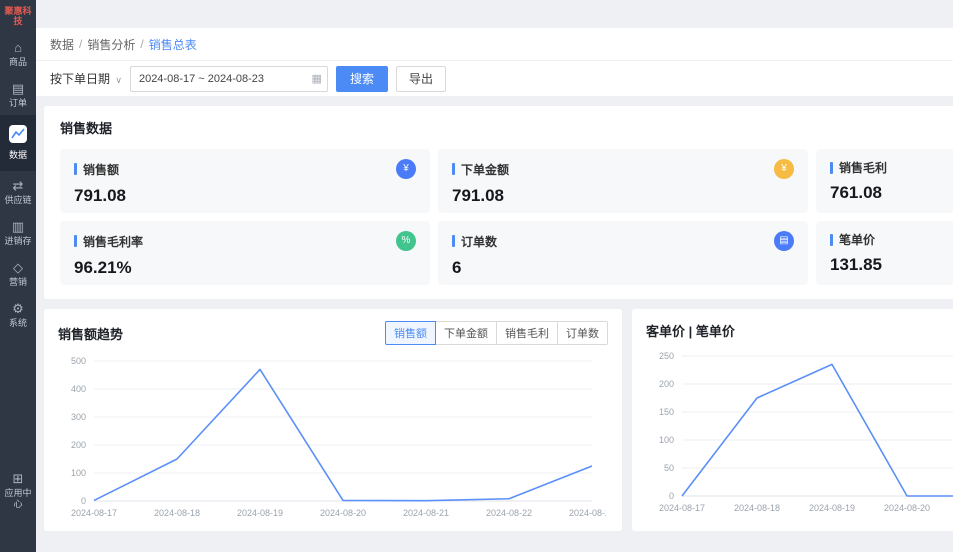 The width and height of the screenshot is (953, 552). What do you see at coordinates (18, 47) in the screenshot?
I see `product-icon: ⌂` at bounding box center [18, 47].